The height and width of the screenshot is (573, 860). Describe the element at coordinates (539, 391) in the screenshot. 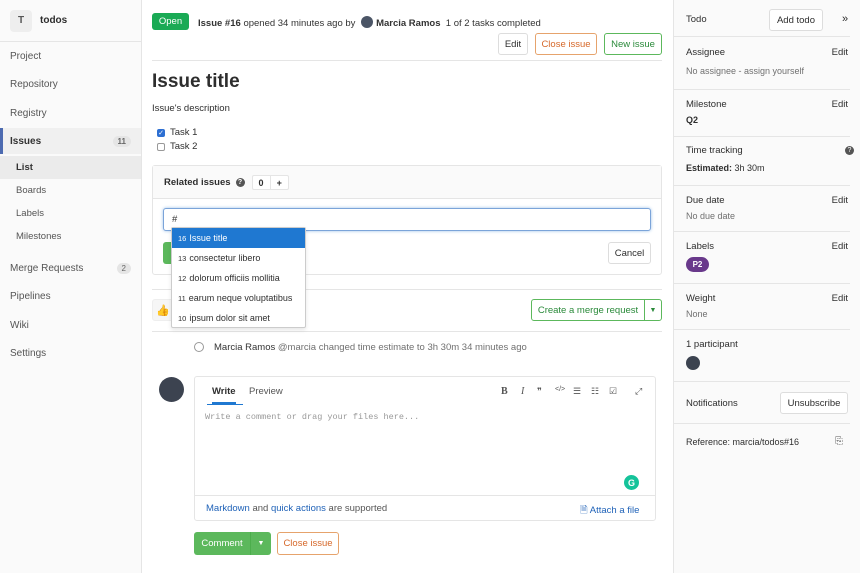

I see `quote-icon: ❞` at that location.